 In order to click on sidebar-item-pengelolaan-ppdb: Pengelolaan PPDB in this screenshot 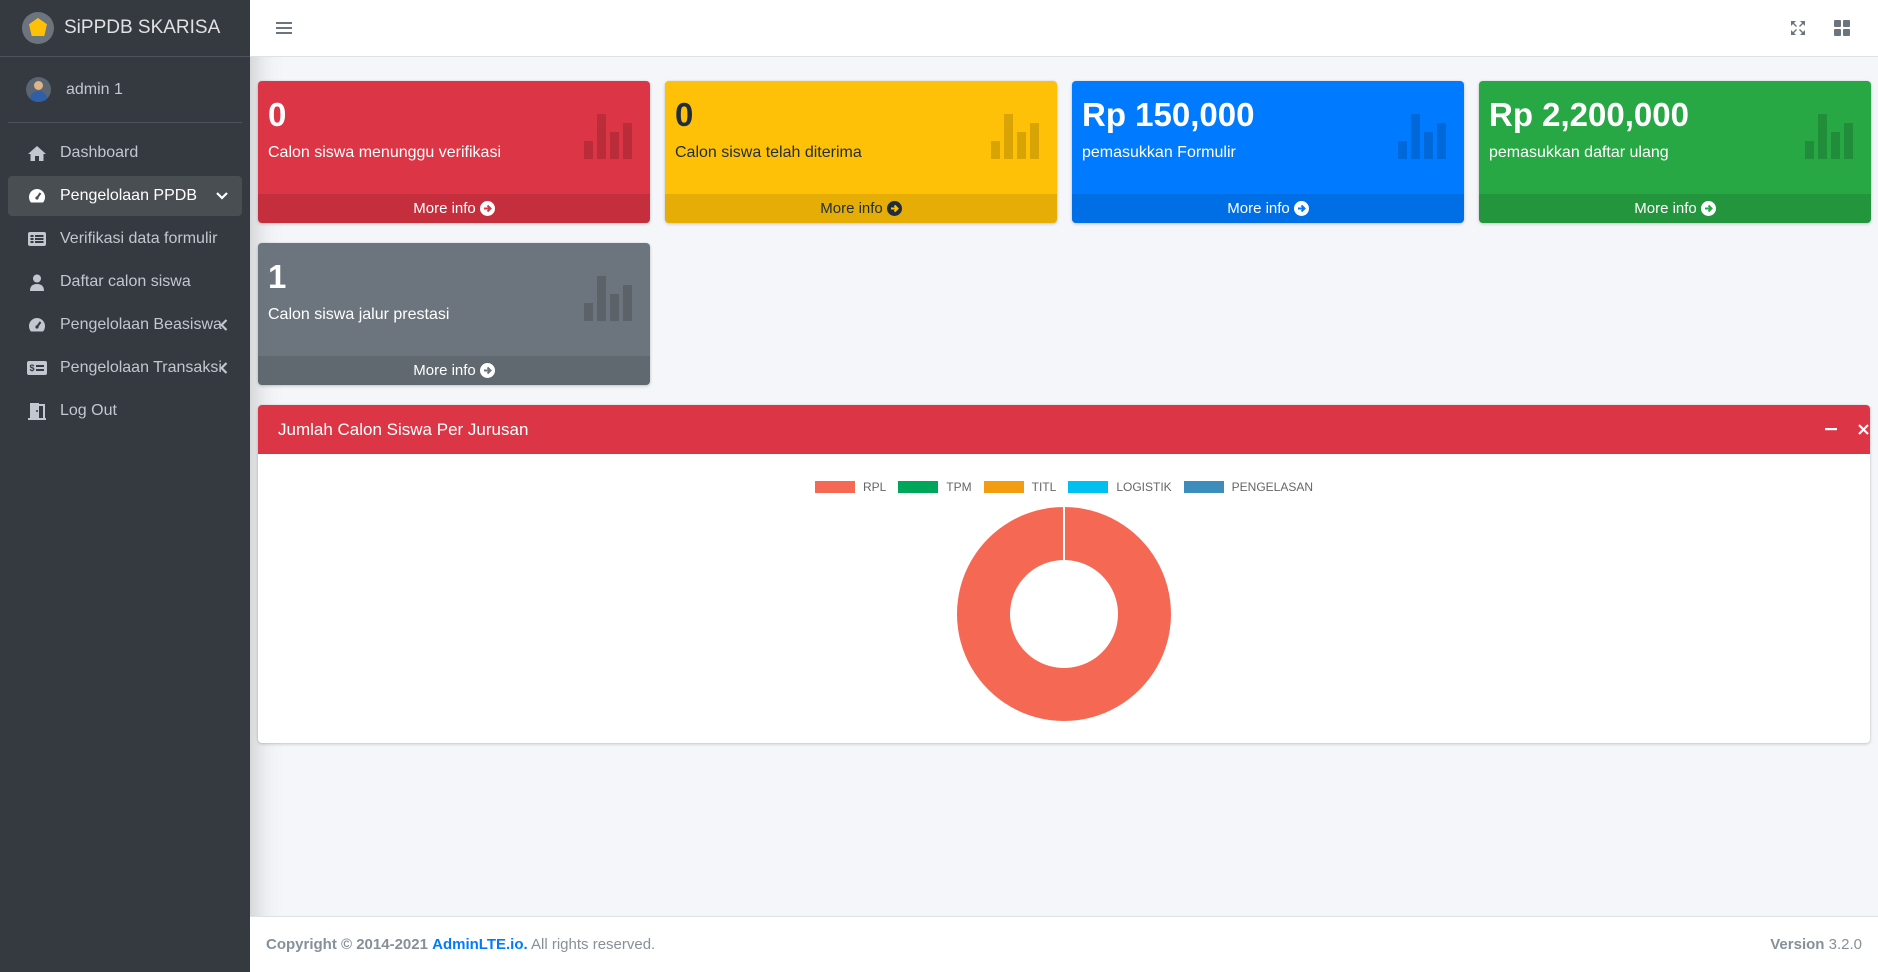, I will do `click(125, 196)`.